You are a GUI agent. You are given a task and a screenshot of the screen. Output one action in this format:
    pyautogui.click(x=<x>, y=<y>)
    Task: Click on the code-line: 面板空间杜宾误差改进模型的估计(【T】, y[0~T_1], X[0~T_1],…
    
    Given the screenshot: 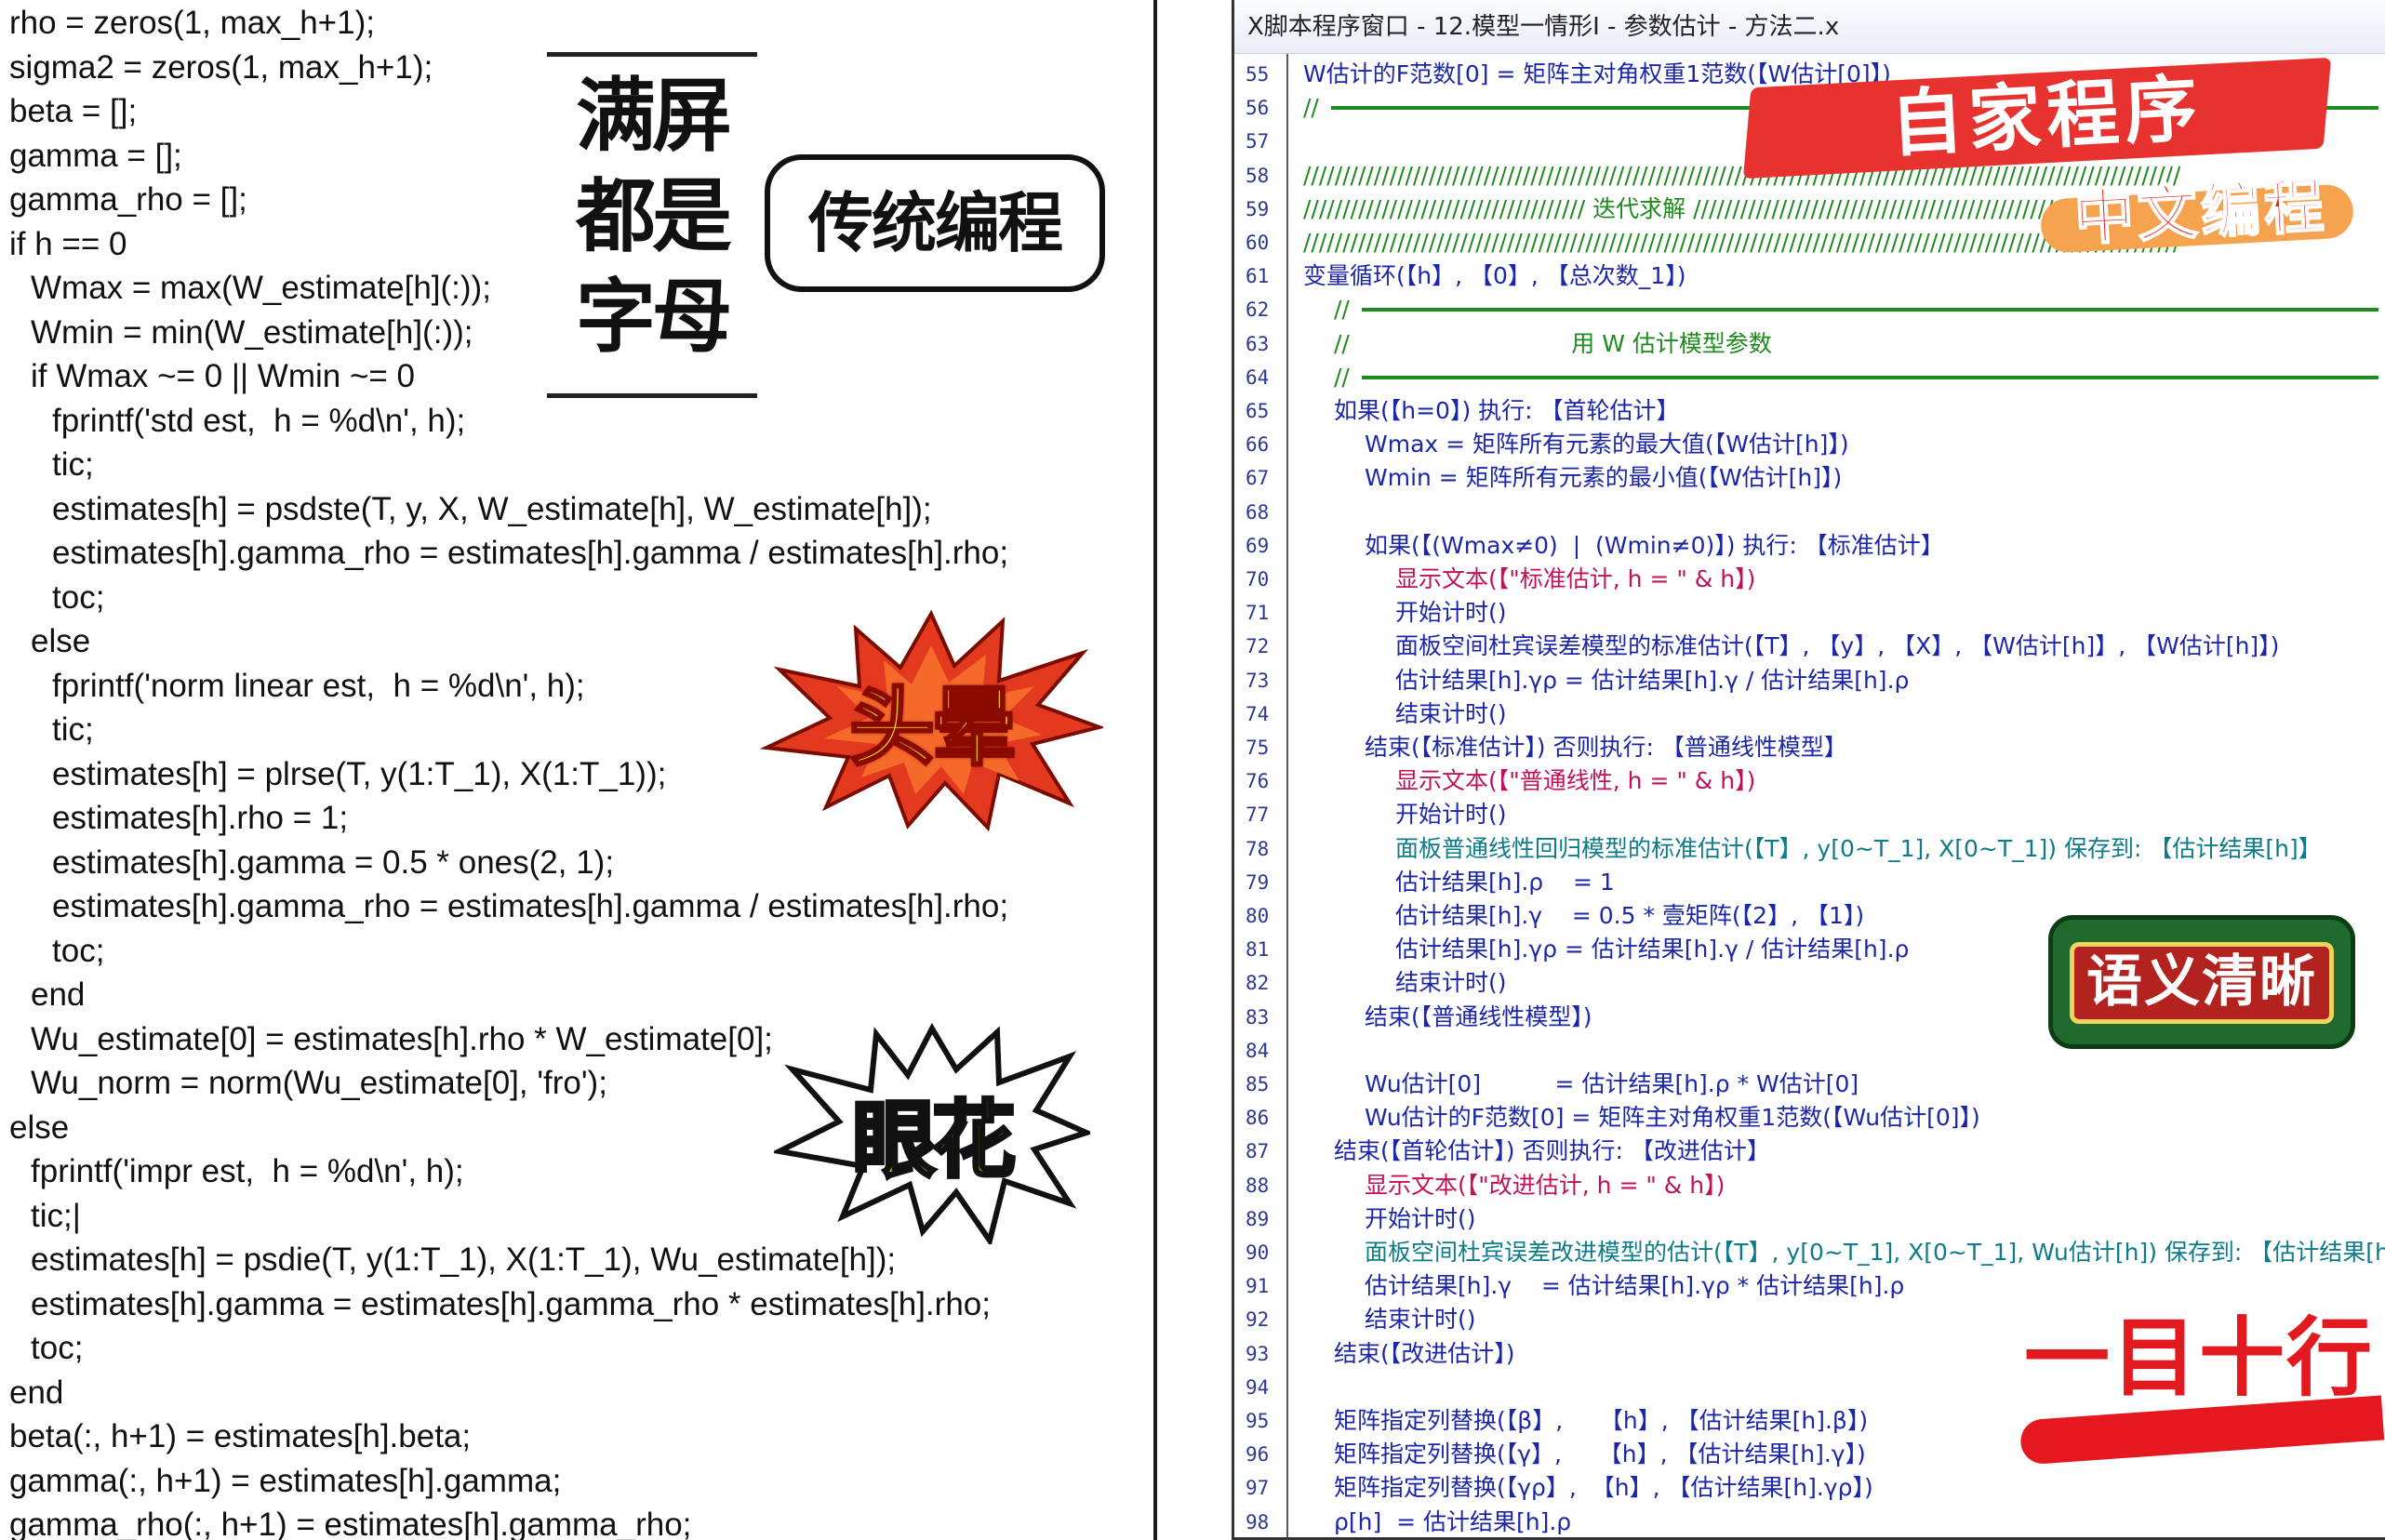 What is the action you would take?
    pyautogui.click(x=1875, y=1252)
    